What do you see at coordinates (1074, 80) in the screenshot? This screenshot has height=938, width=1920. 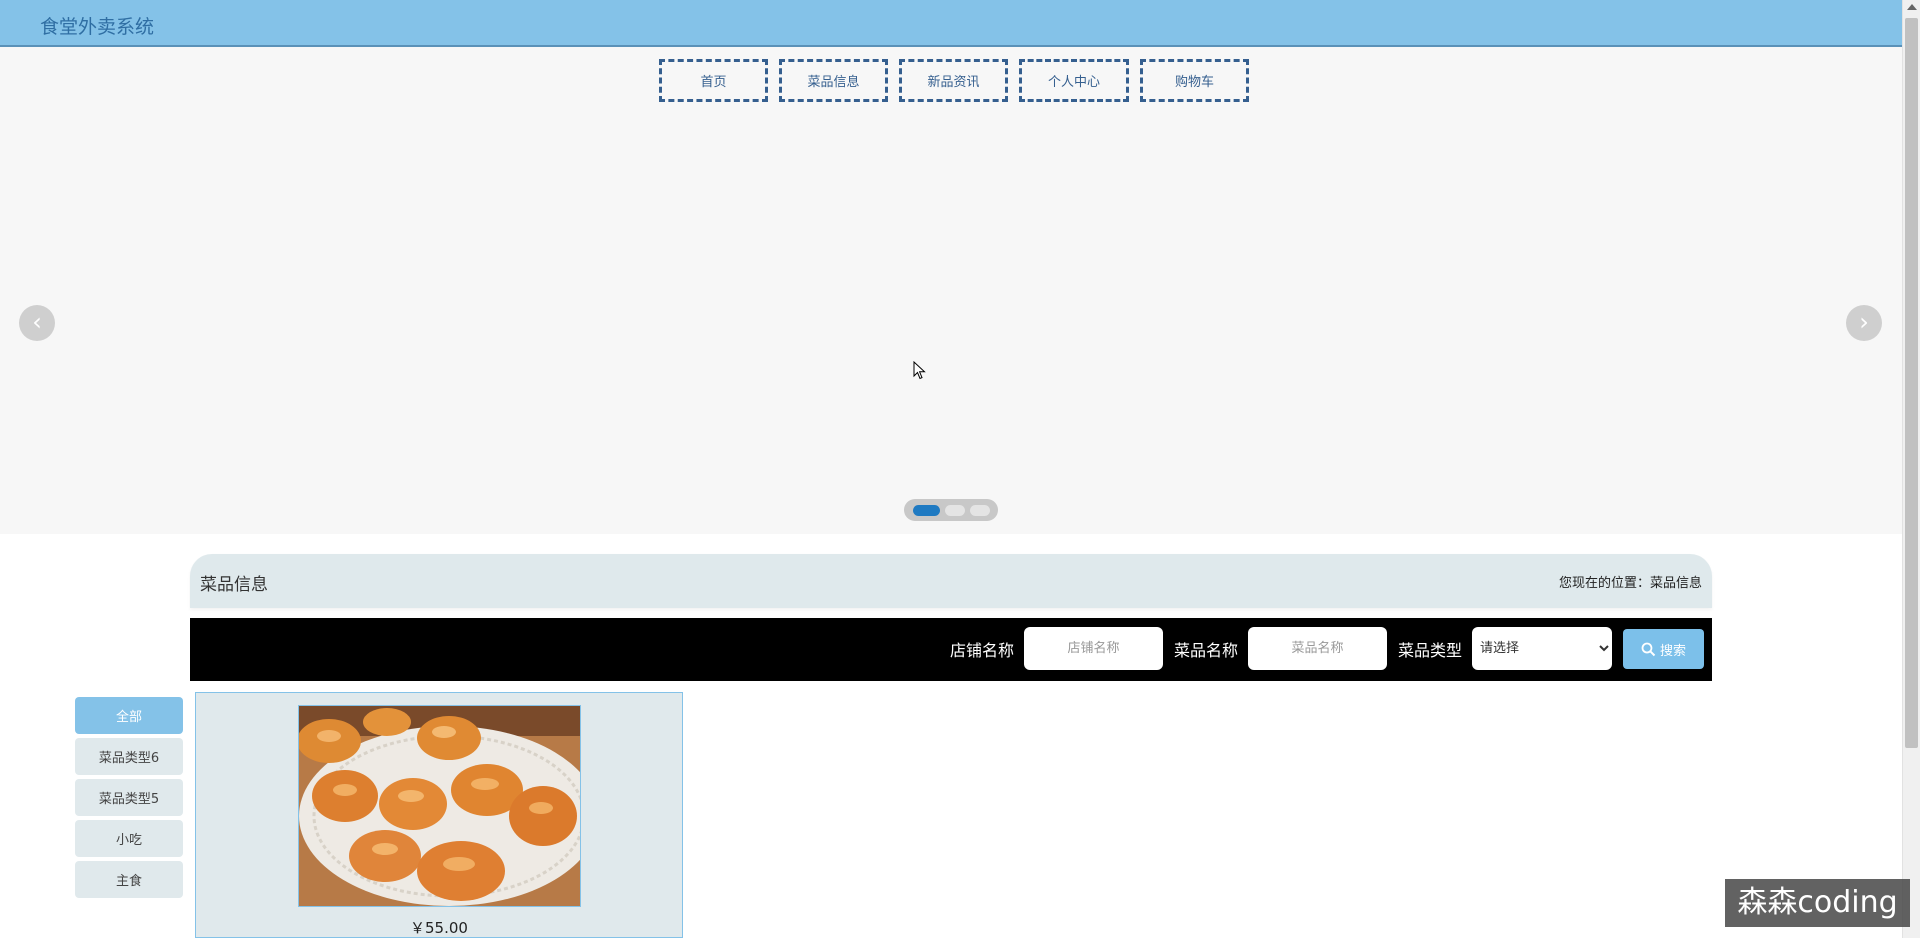 I see `nav-item-profile: 个人中心` at bounding box center [1074, 80].